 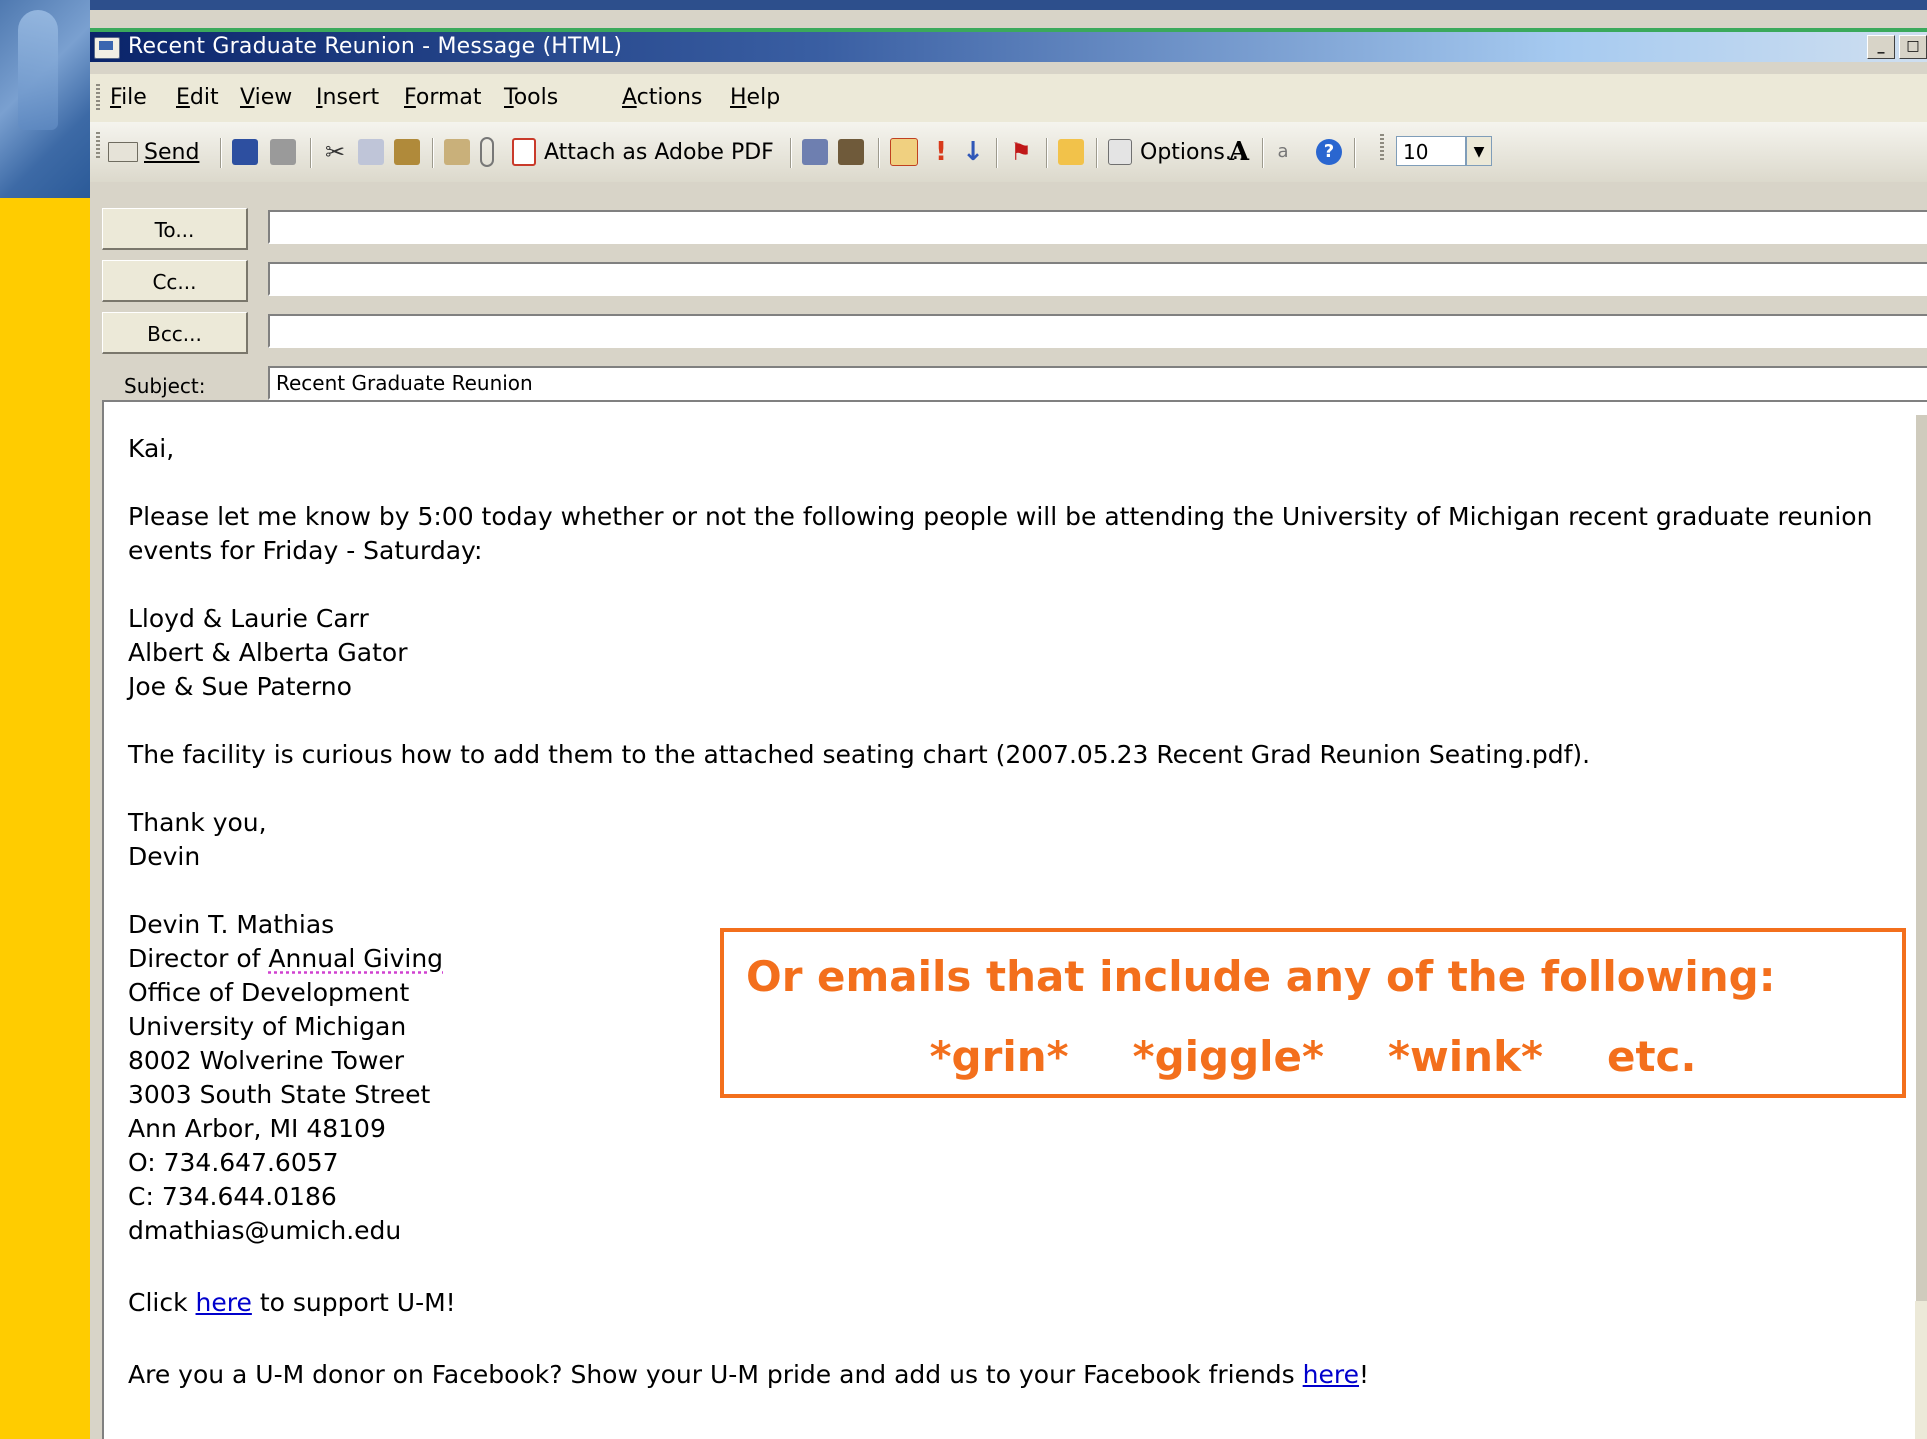 I want to click on vertical-scrollbar, so click(x=1921, y=927).